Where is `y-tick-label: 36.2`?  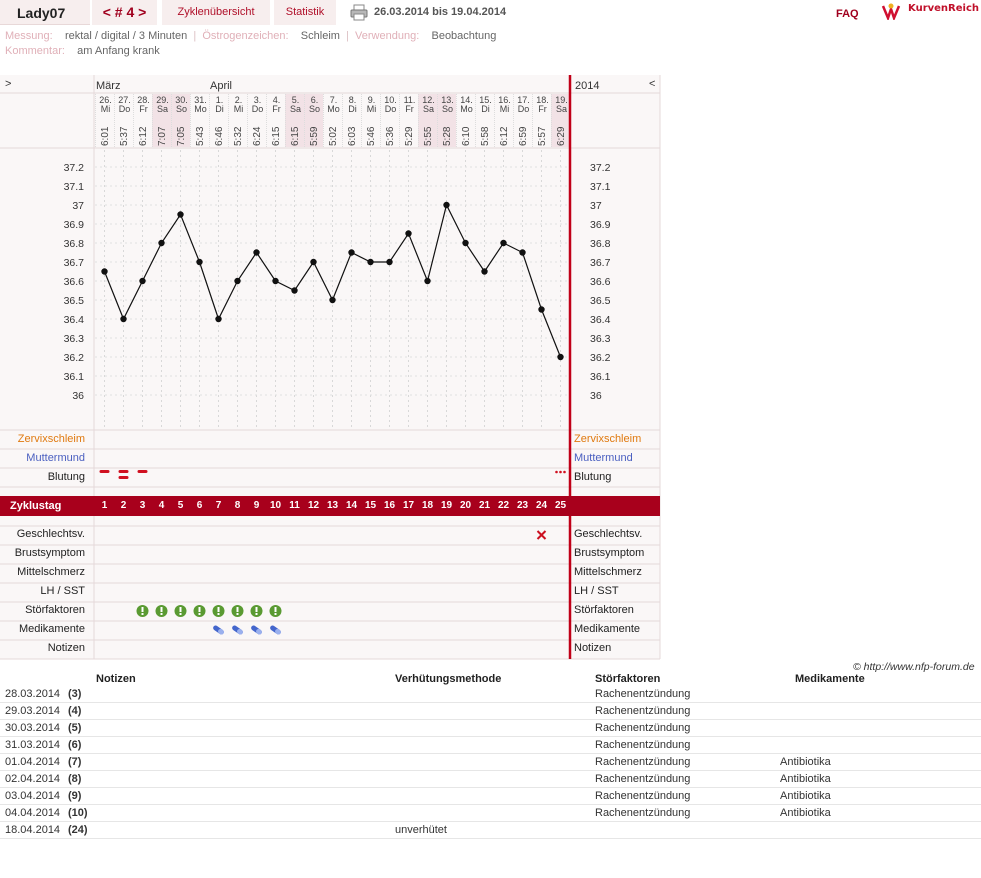 y-tick-label: 36.2 is located at coordinates (74, 358).